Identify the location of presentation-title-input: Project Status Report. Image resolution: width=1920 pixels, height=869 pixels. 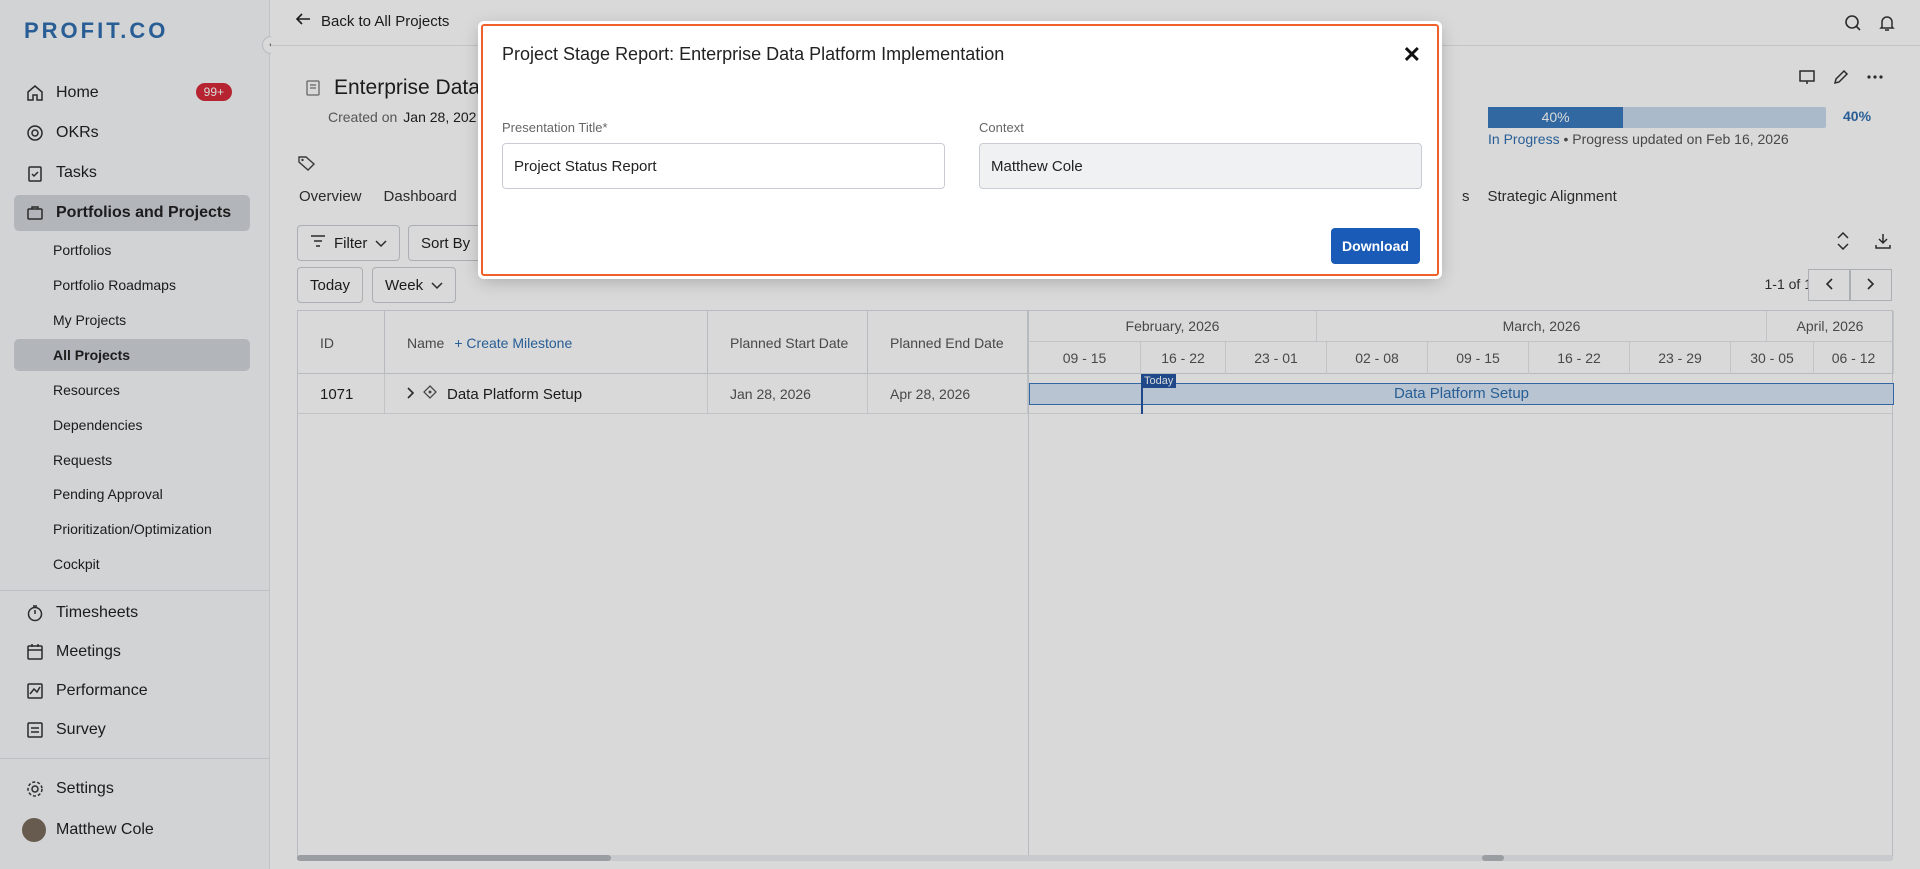
(723, 166).